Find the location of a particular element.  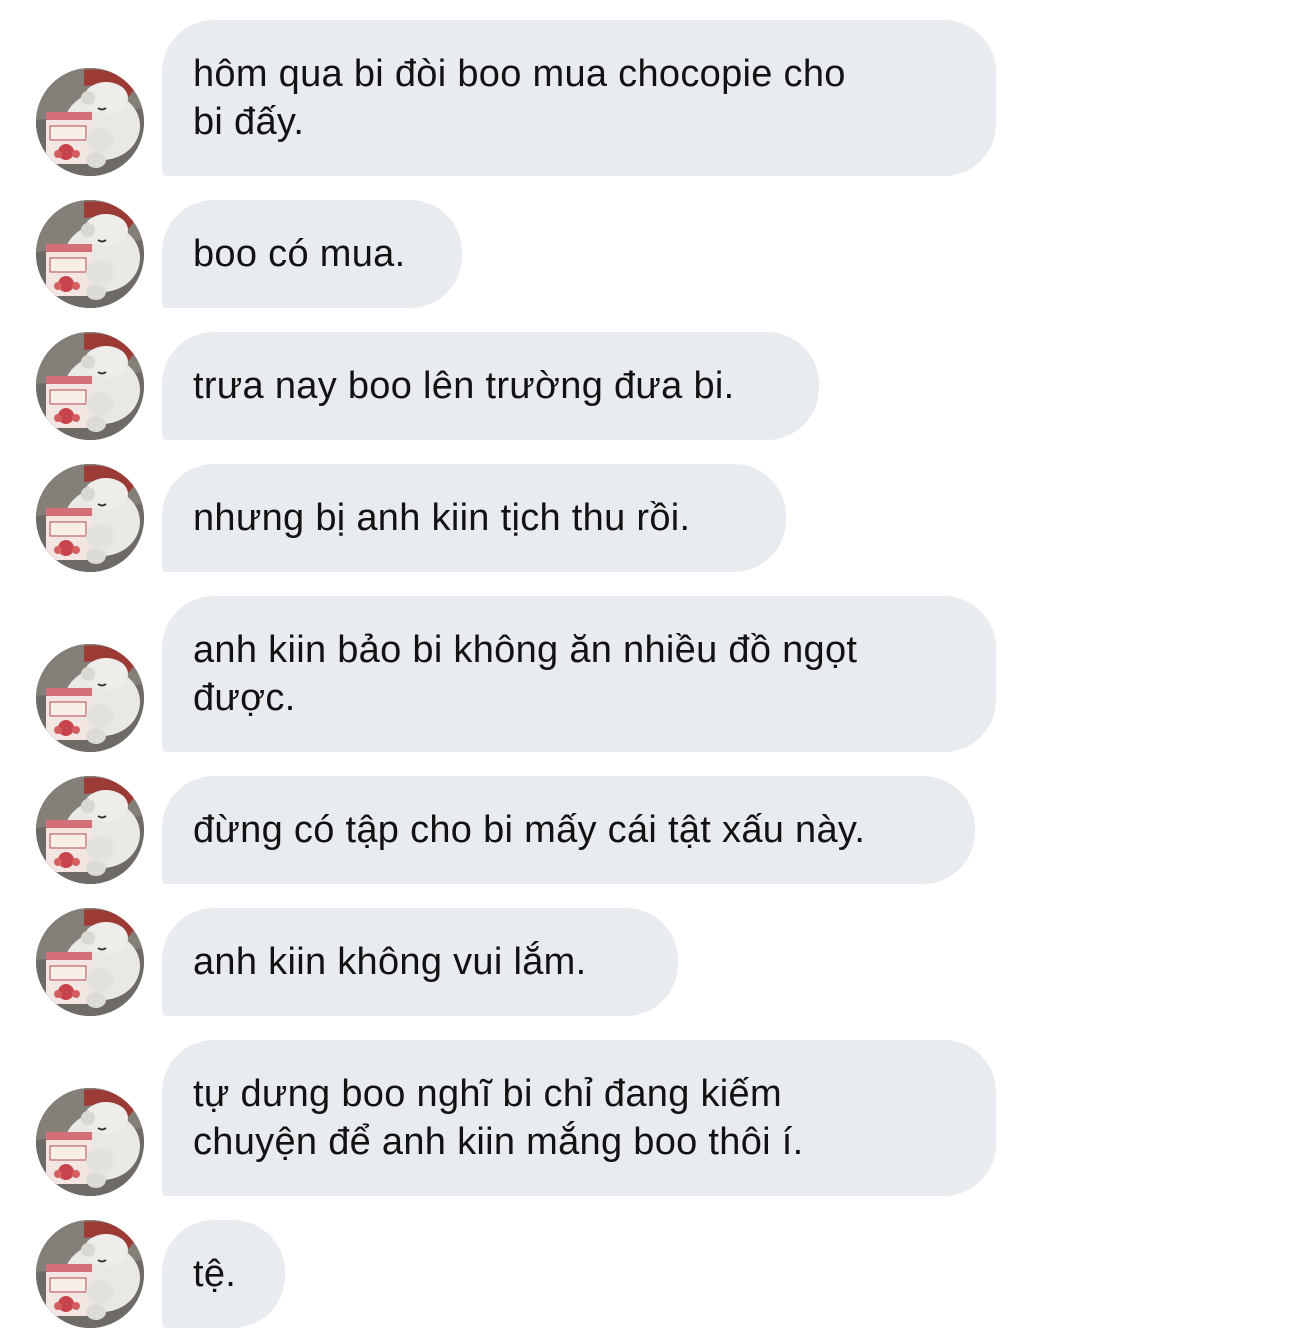

message-bubble: nhưng bị anh kiin tịch thu rồi. is located at coordinates (474, 518).